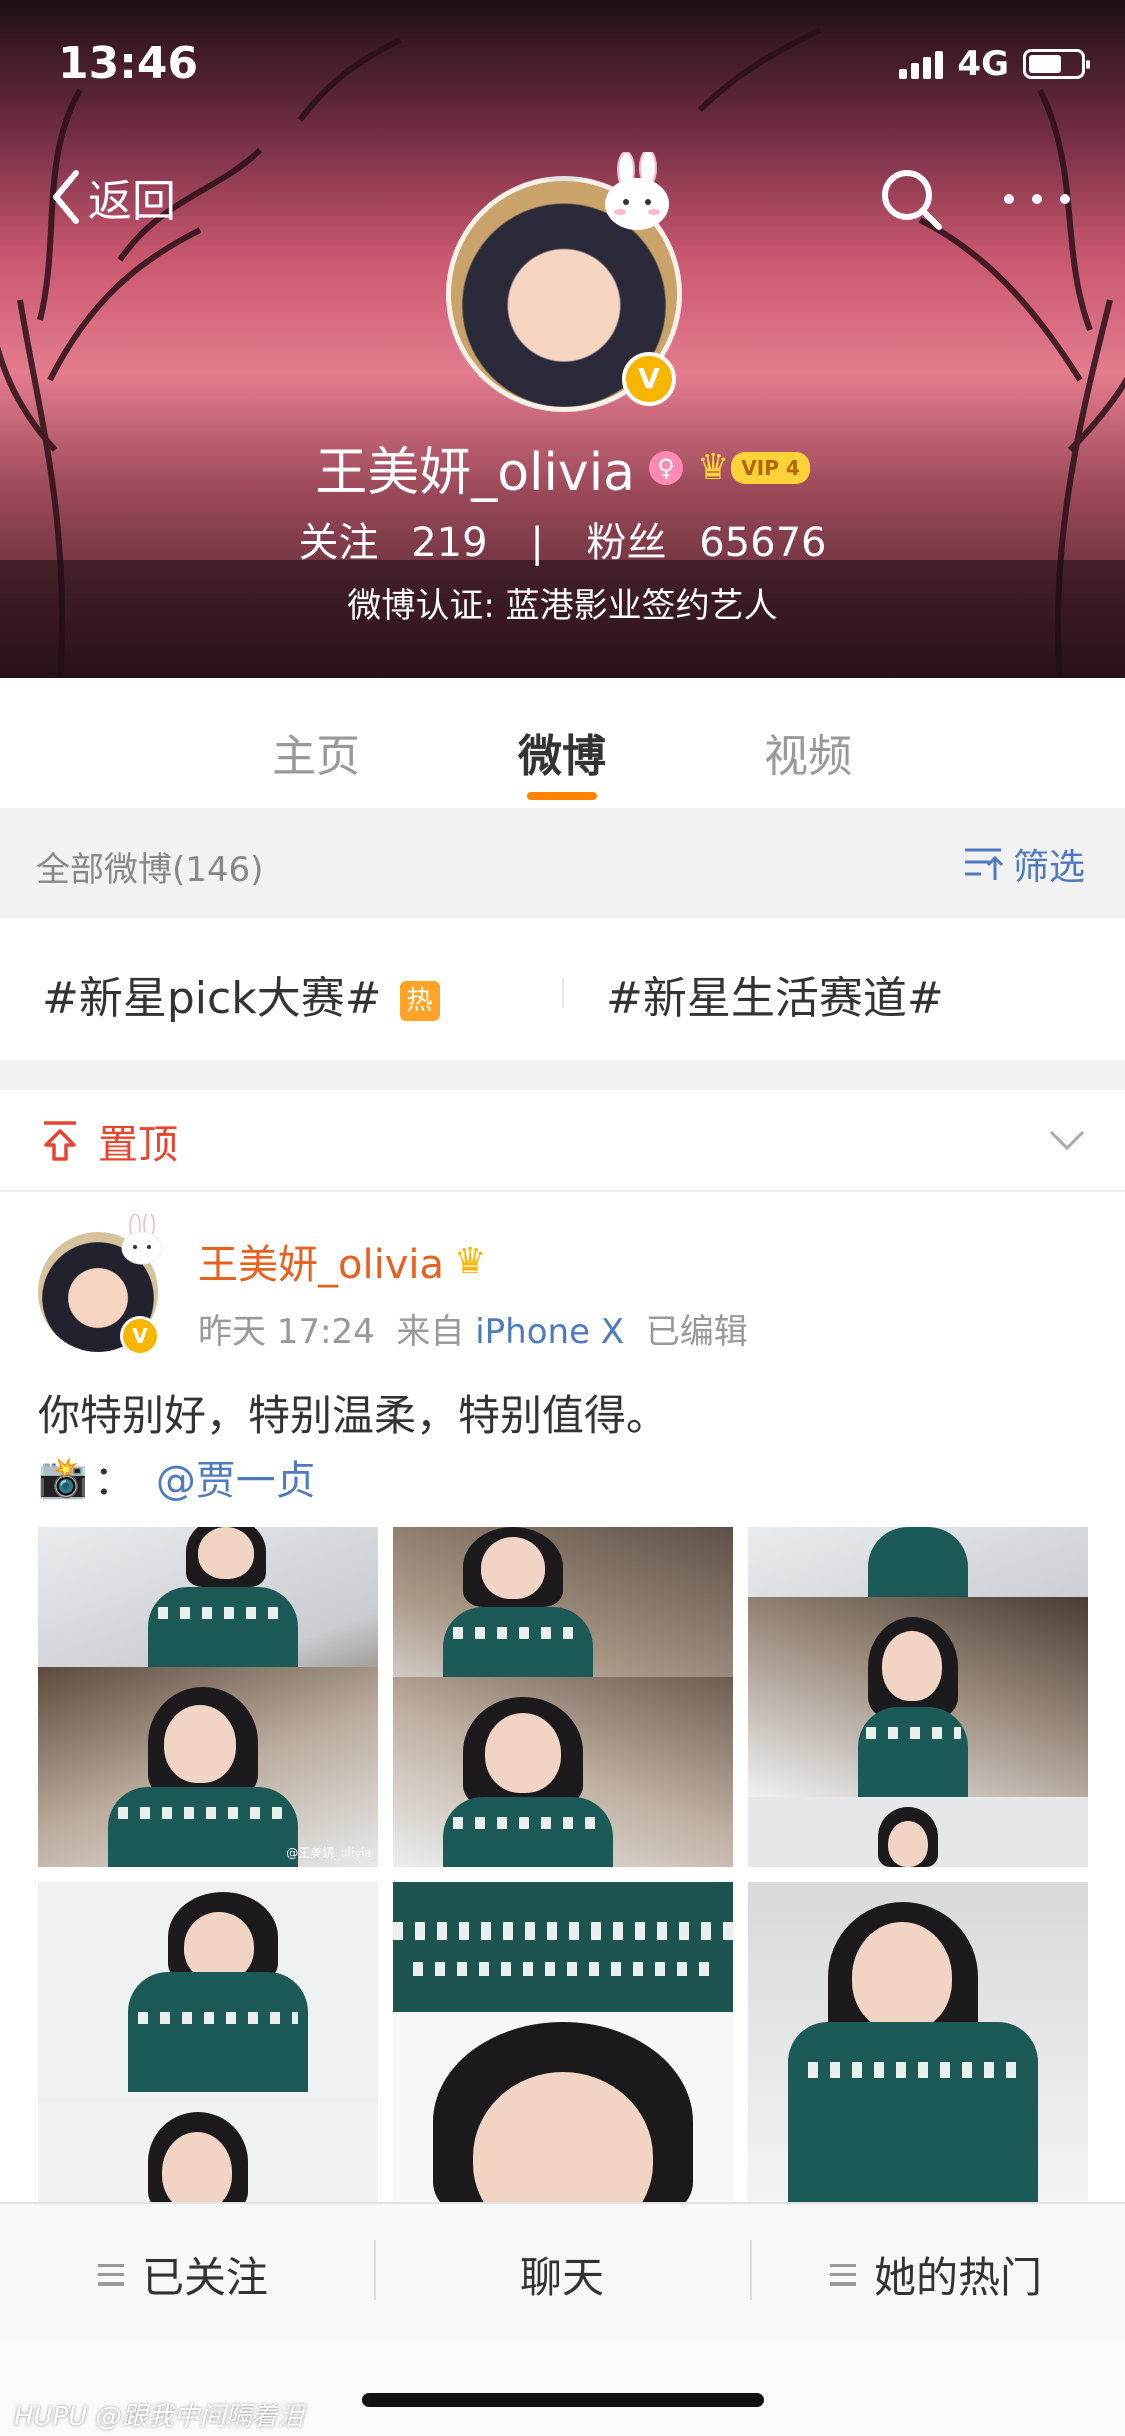 The image size is (1125, 2436). Describe the element at coordinates (549, 1332) in the screenshot. I see `post-source: iPhone X` at that location.